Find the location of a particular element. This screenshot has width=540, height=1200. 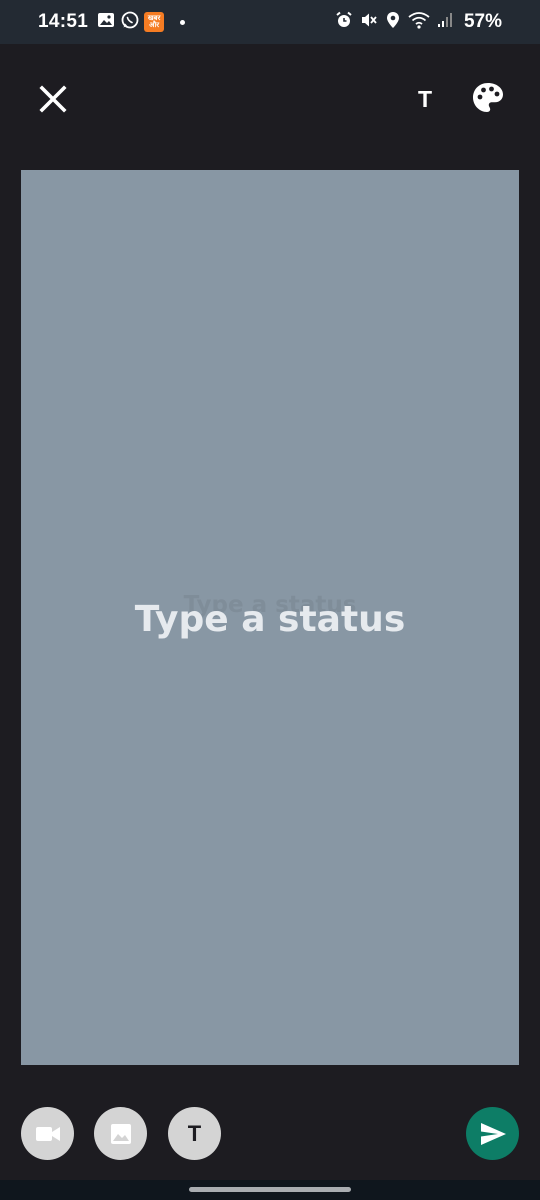

gallery-icon is located at coordinates (120, 1133).